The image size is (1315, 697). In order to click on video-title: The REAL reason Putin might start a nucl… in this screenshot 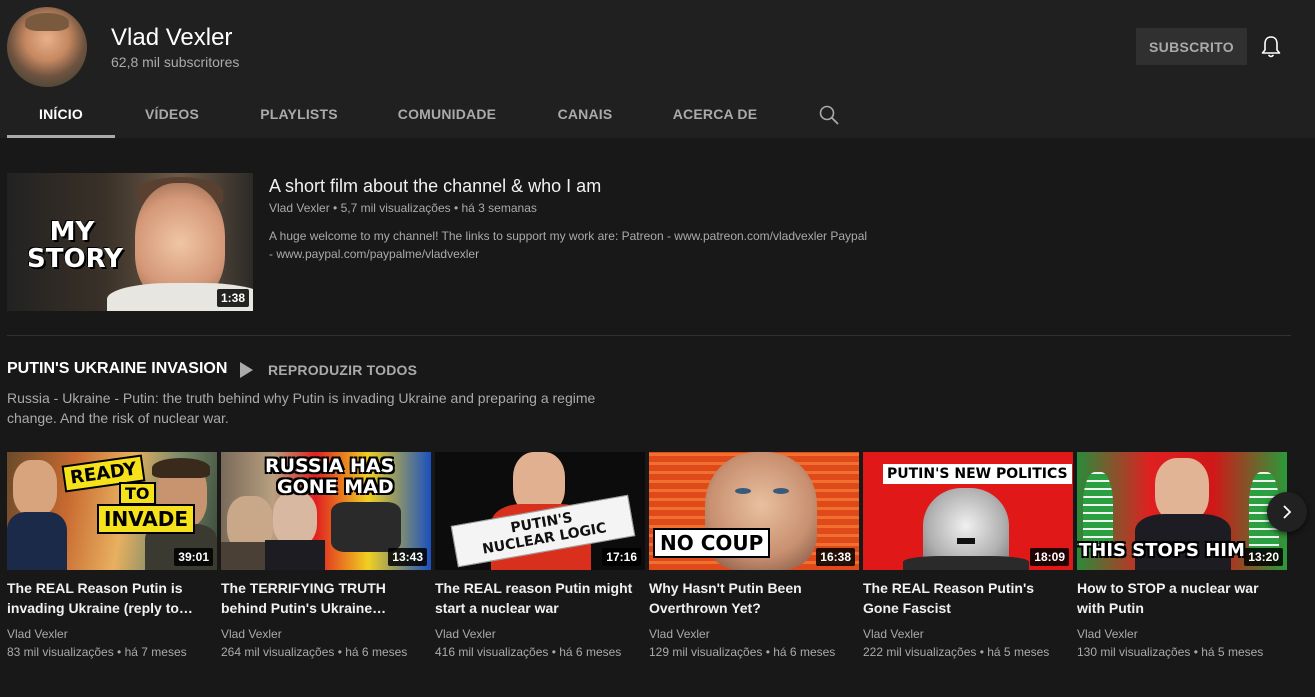, I will do `click(540, 598)`.